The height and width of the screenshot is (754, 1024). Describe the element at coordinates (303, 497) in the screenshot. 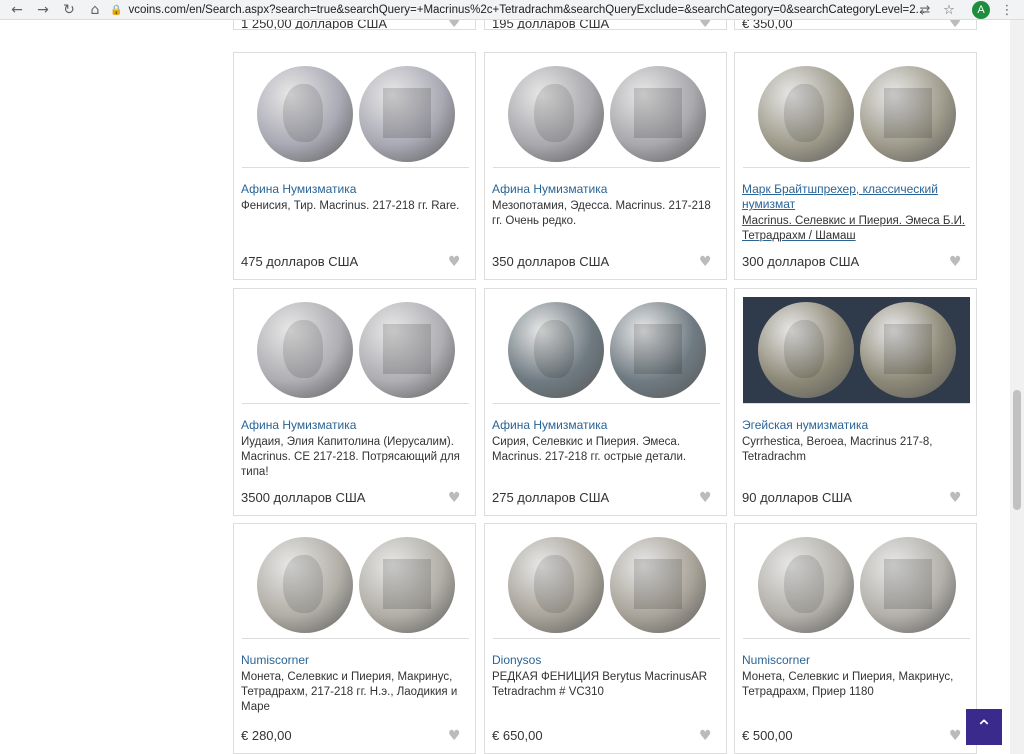

I see `product-price: 3500 долларов США` at that location.